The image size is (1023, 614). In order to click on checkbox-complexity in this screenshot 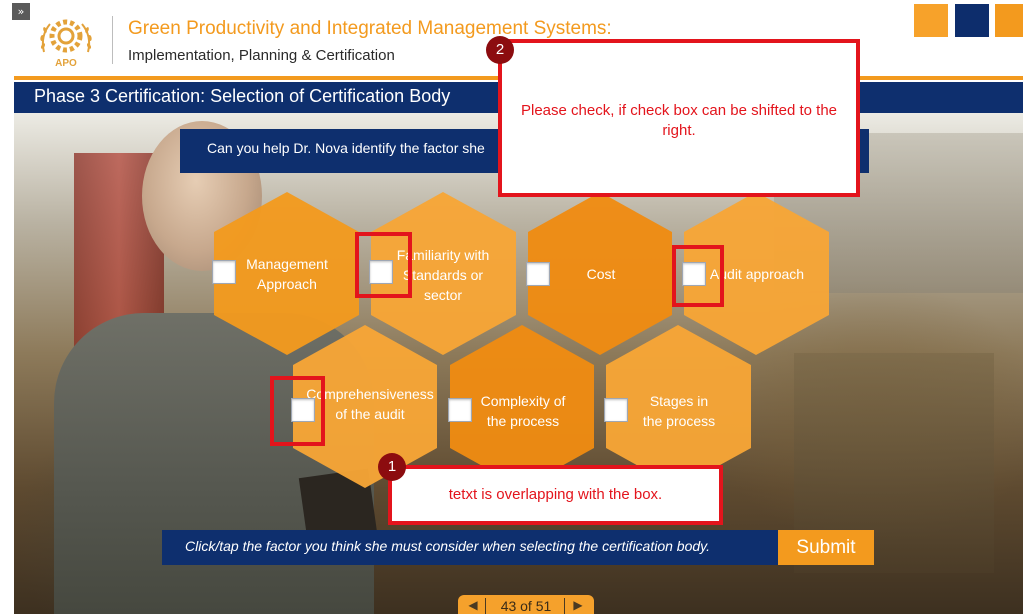, I will do `click(460, 410)`.